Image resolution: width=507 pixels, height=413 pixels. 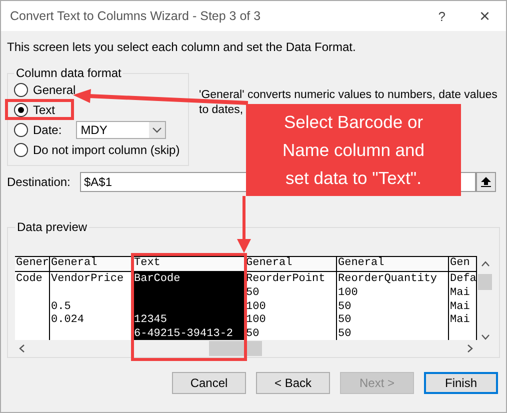 What do you see at coordinates (348, 95) in the screenshot?
I see `description-text: 'General' converts numeric values to numbers, date values` at bounding box center [348, 95].